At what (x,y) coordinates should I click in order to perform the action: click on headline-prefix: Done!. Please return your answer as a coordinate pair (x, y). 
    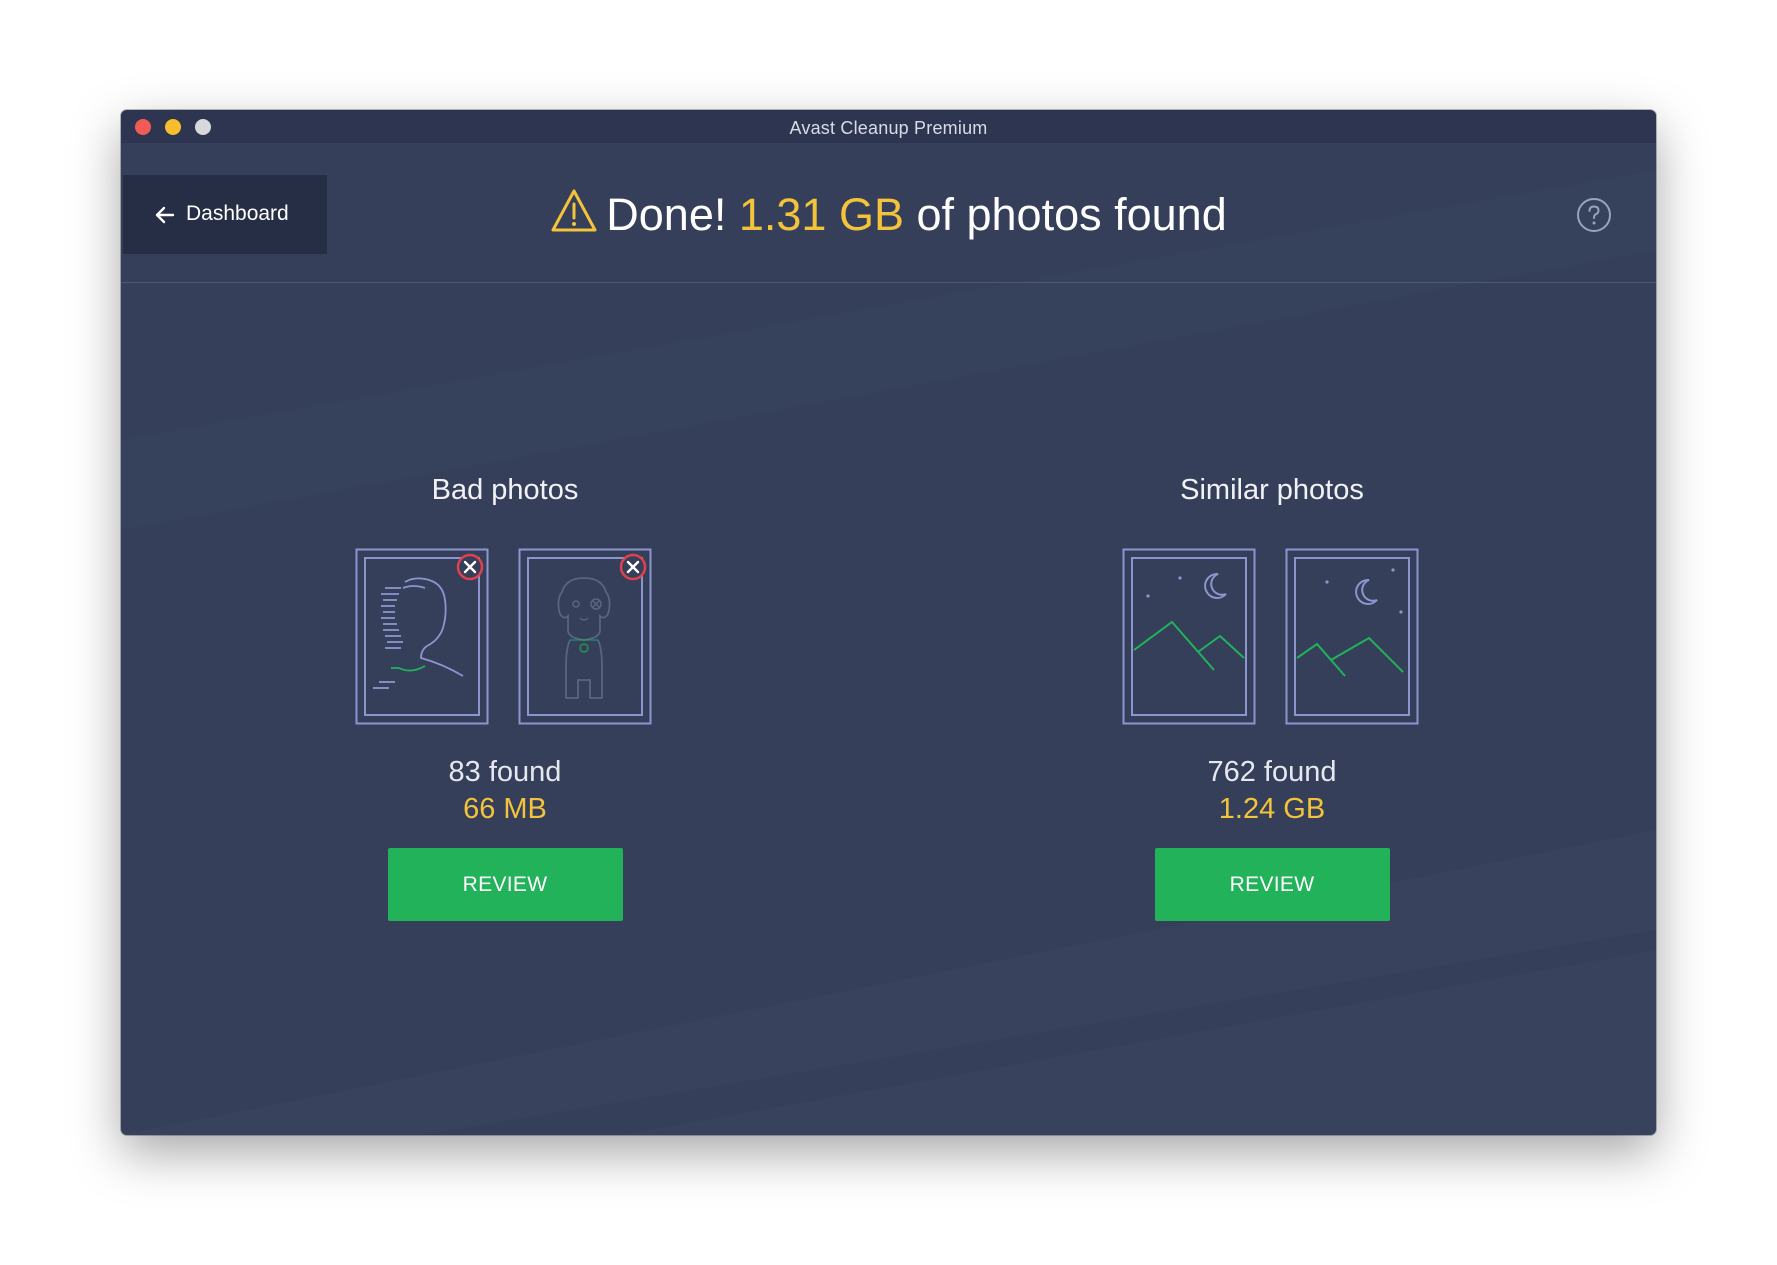
    Looking at the image, I should click on (672, 214).